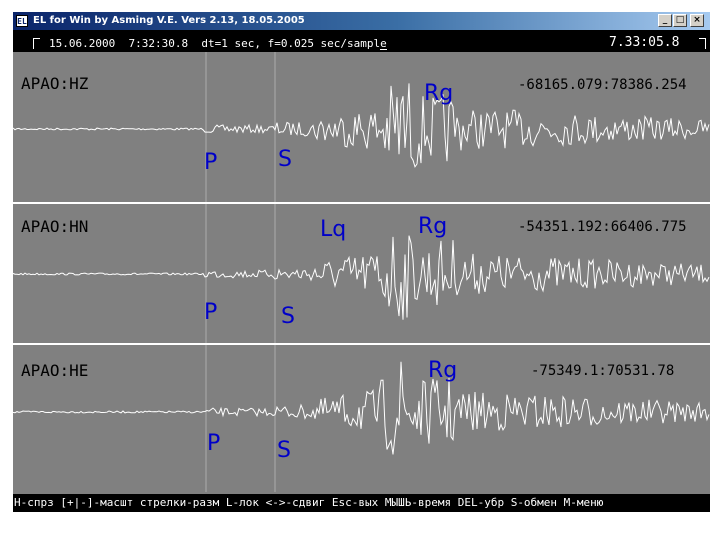 The image size is (720, 540). What do you see at coordinates (55, 370) in the screenshot?
I see `channel-label: APAO:HE` at bounding box center [55, 370].